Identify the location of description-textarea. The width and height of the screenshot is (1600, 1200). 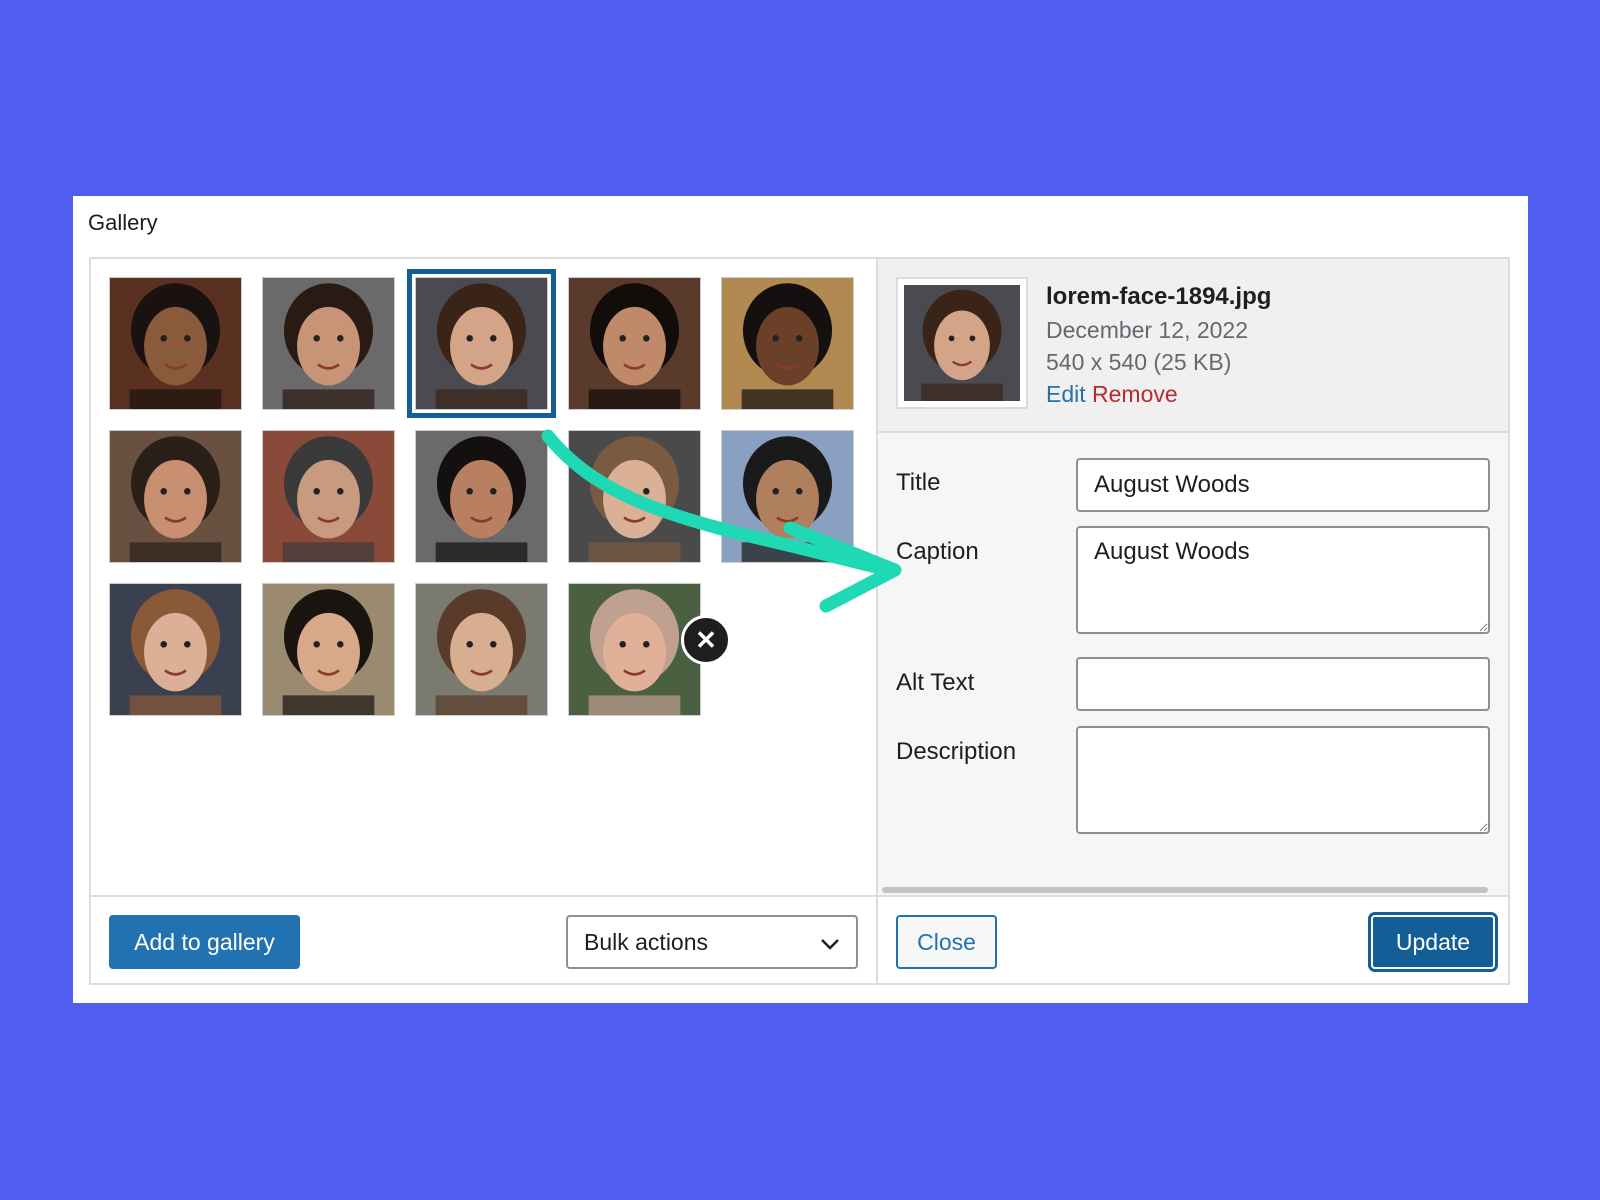
(1283, 780).